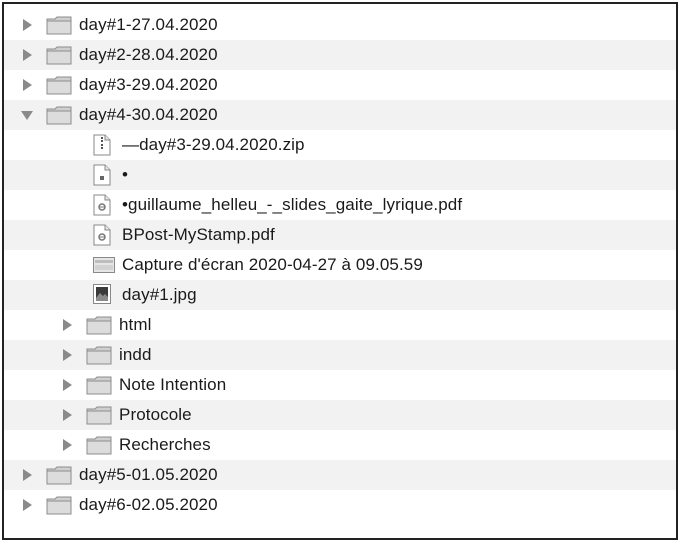  Describe the element at coordinates (340, 385) in the screenshot. I see `folder-row: Note Intention` at that location.